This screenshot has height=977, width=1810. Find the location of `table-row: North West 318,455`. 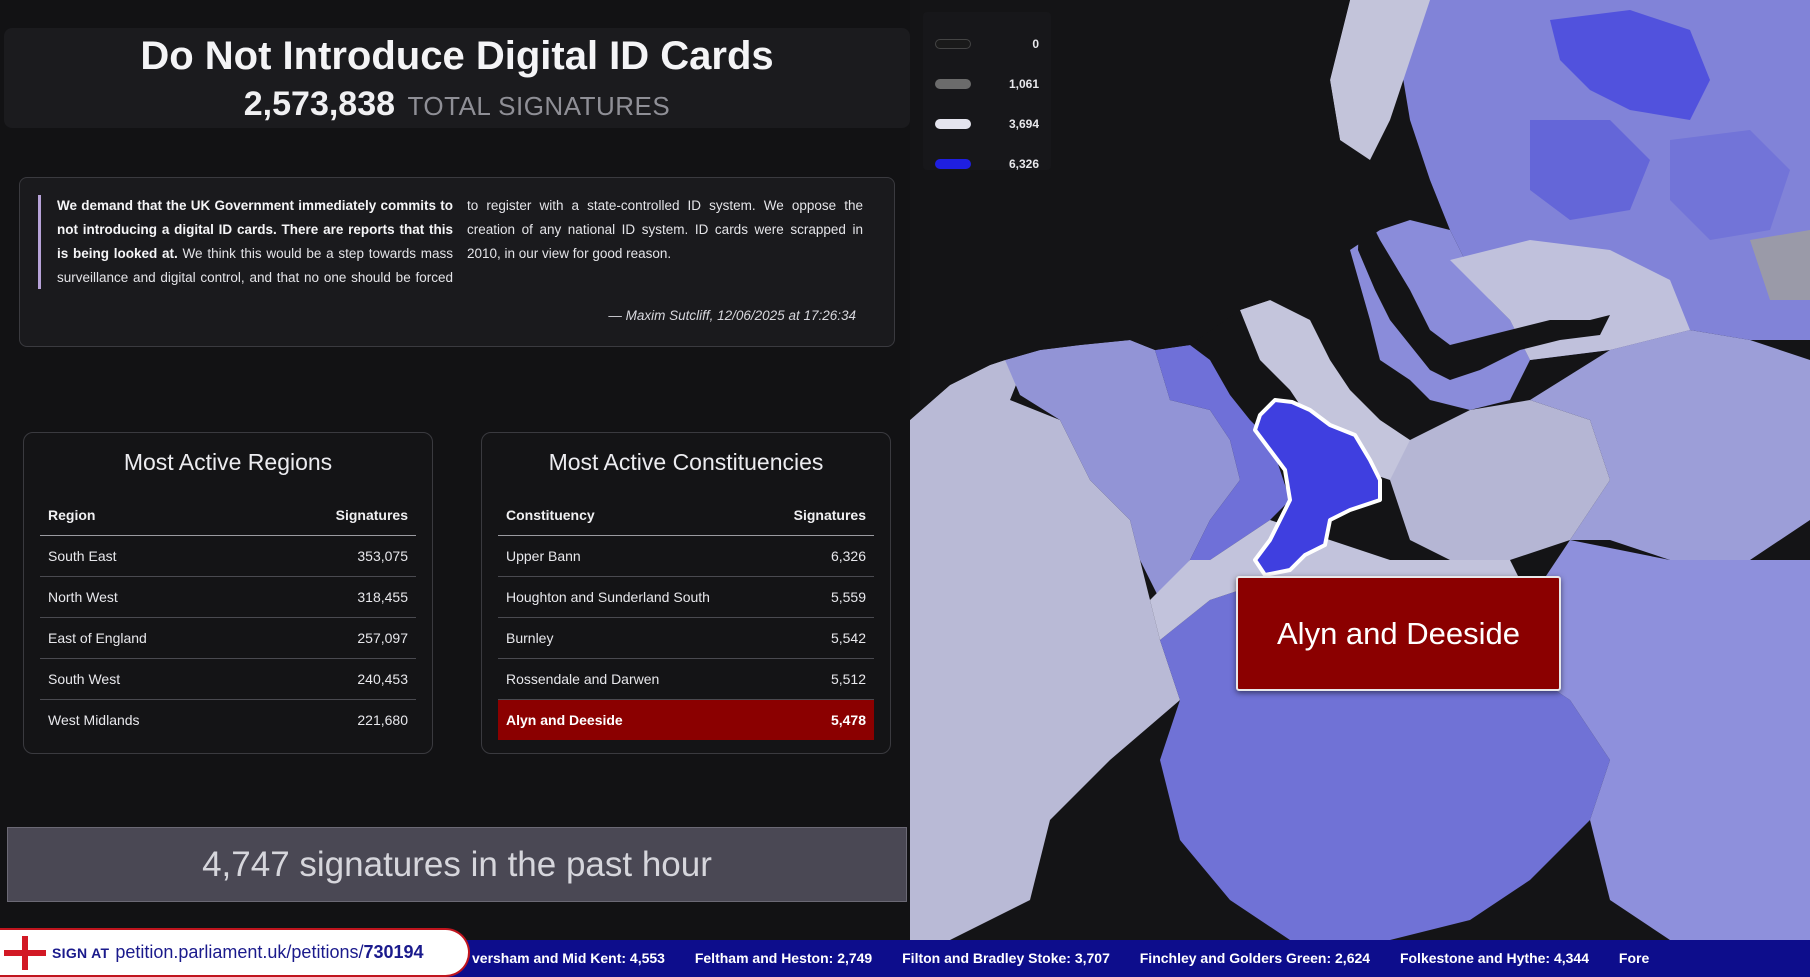

table-row: North West 318,455 is located at coordinates (228, 597).